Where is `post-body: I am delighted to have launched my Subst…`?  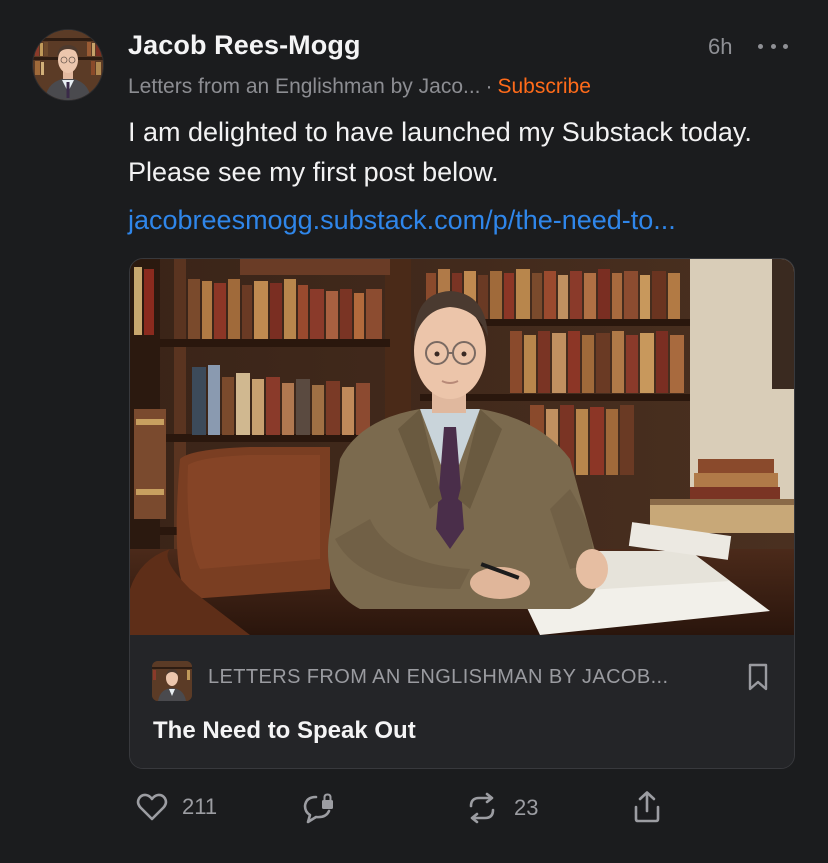 post-body: I am delighted to have launched my Subst… is located at coordinates (440, 152).